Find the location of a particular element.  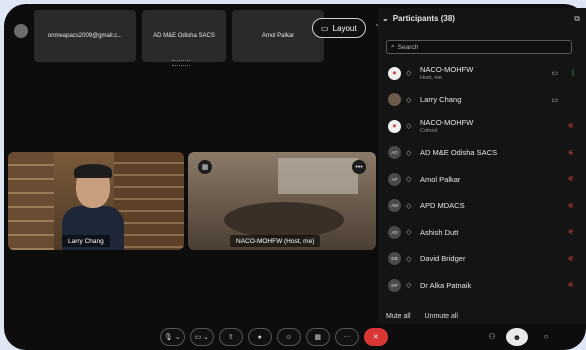

participant-name-block: APD MDACS is located at coordinates (442, 205).